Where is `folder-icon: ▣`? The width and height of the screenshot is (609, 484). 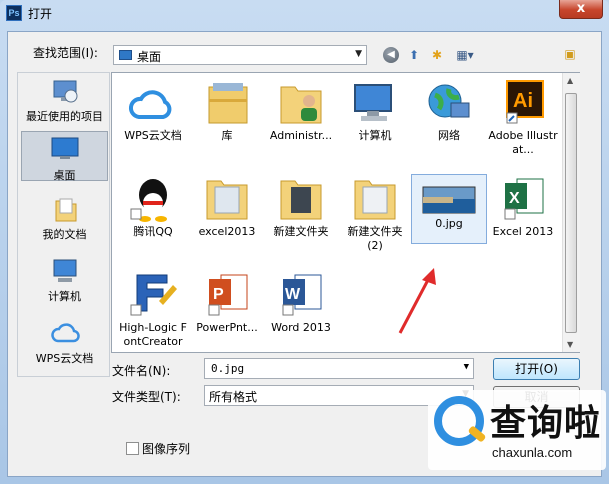 folder-icon: ▣ is located at coordinates (570, 54).